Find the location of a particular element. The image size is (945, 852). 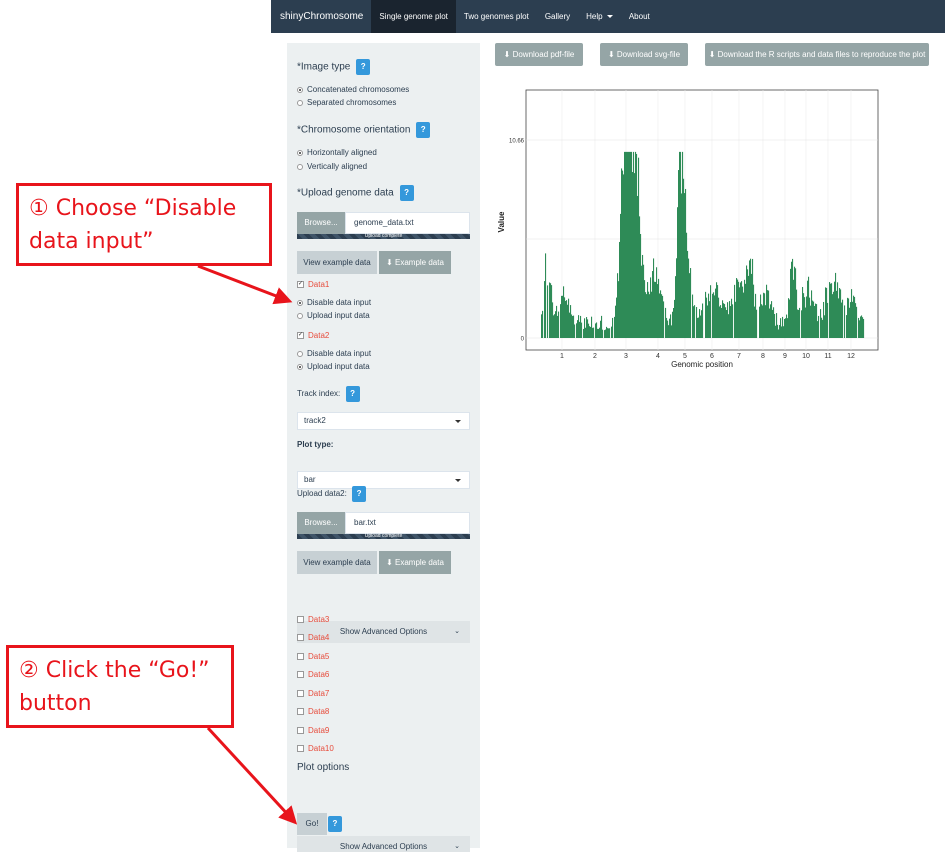

annotation-arrows is located at coordinates (247, 544).